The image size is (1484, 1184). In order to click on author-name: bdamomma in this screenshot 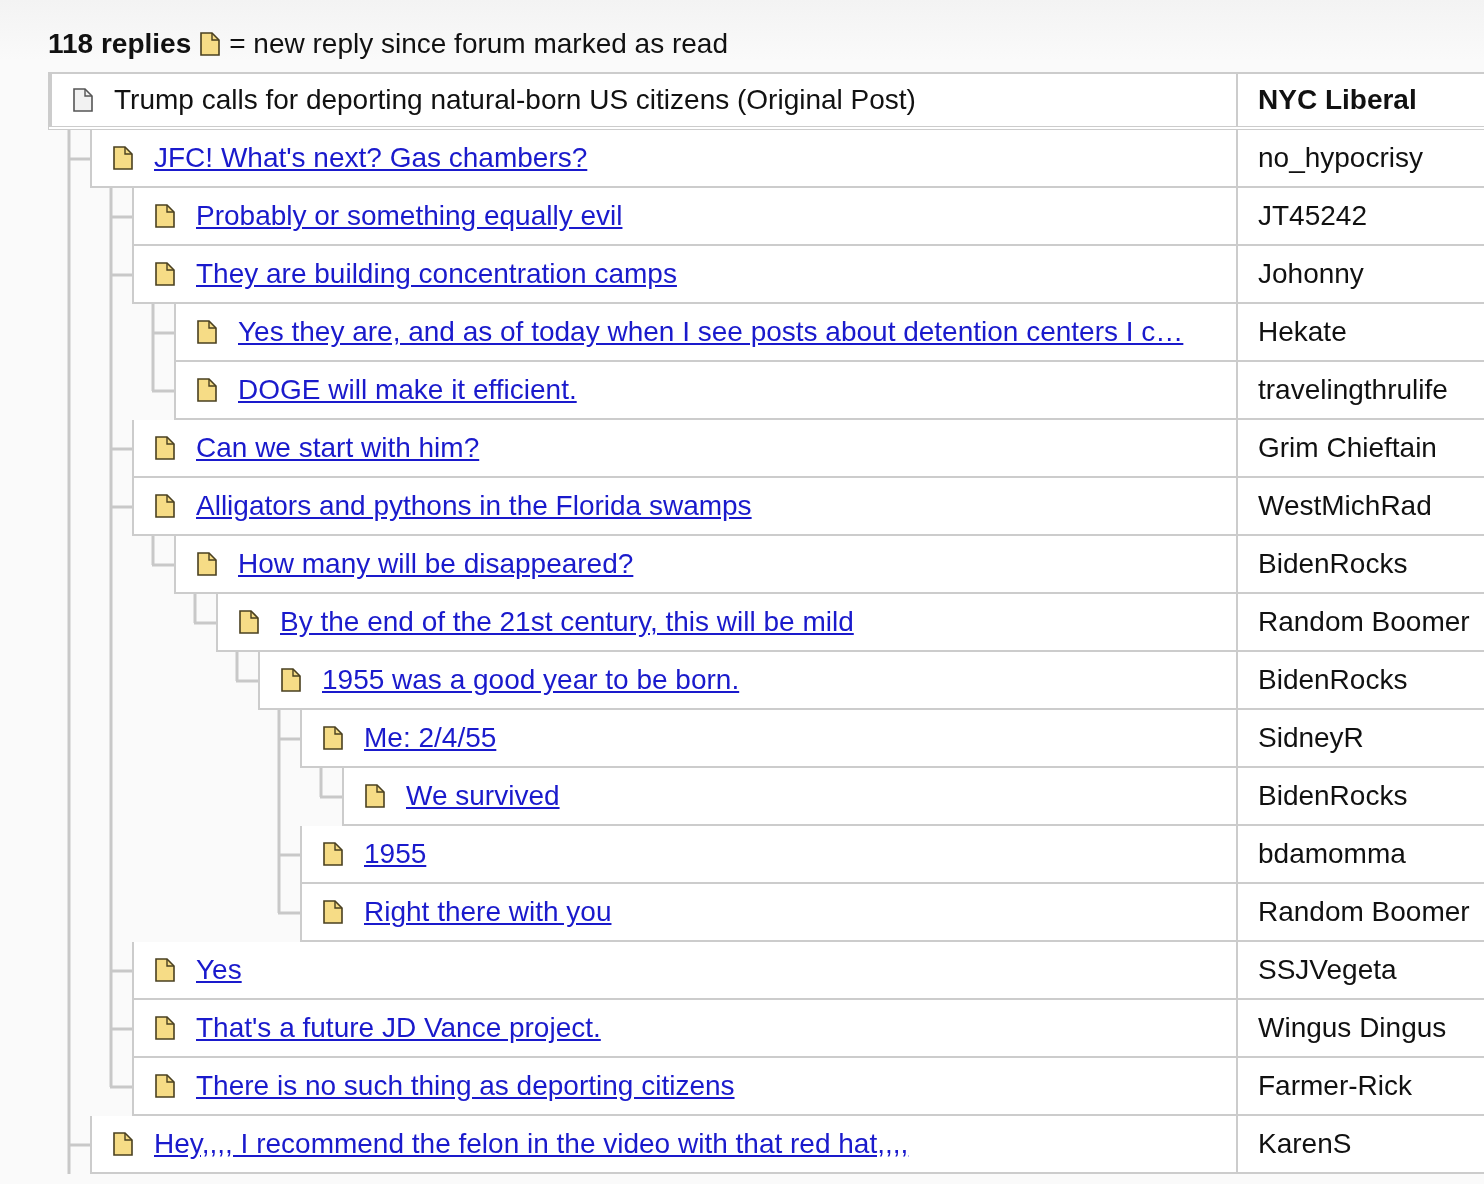, I will do `click(1332, 854)`.